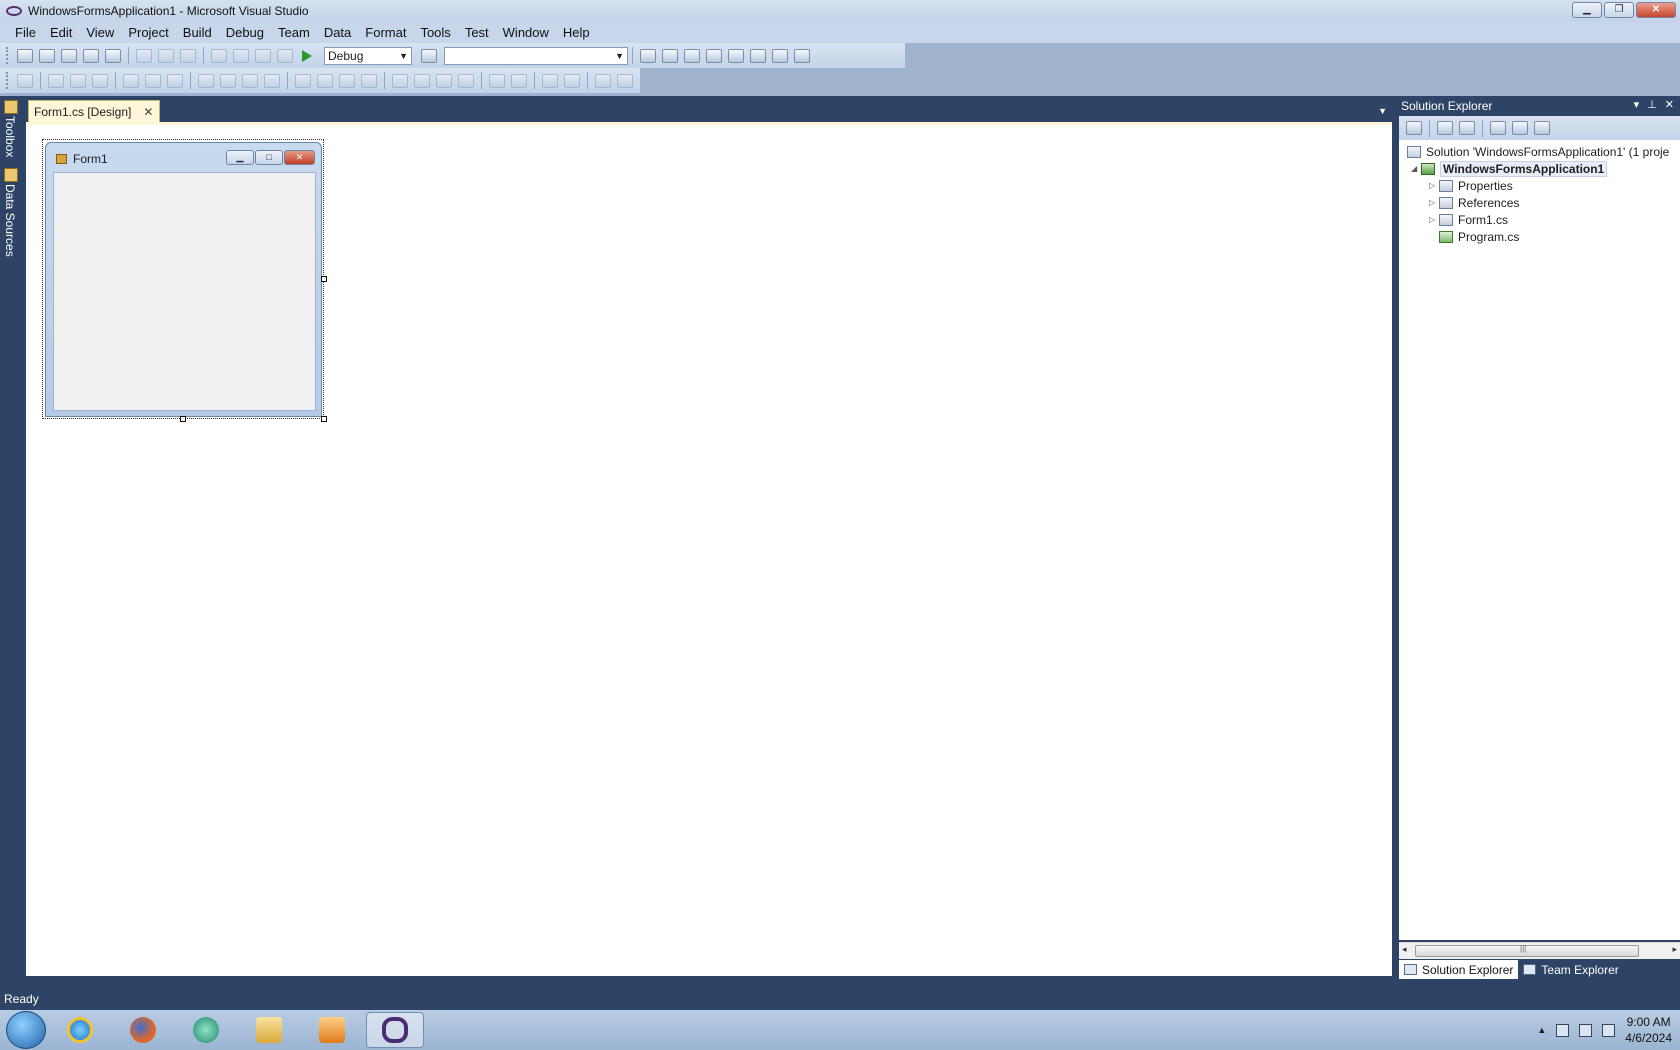  Describe the element at coordinates (183, 419) in the screenshot. I see `resize-handle-bottom` at that location.